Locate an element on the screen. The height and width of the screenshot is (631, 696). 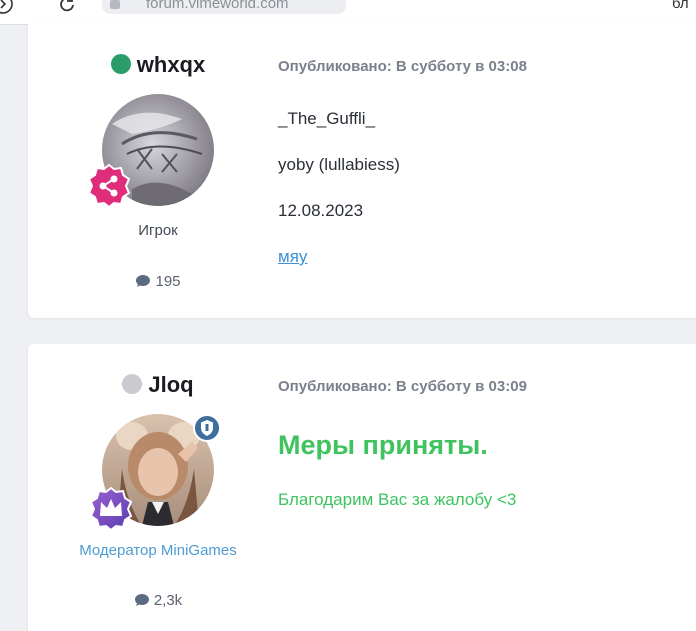
post-message: Благодарим Вас за жалобу <3 is located at coordinates (397, 499).